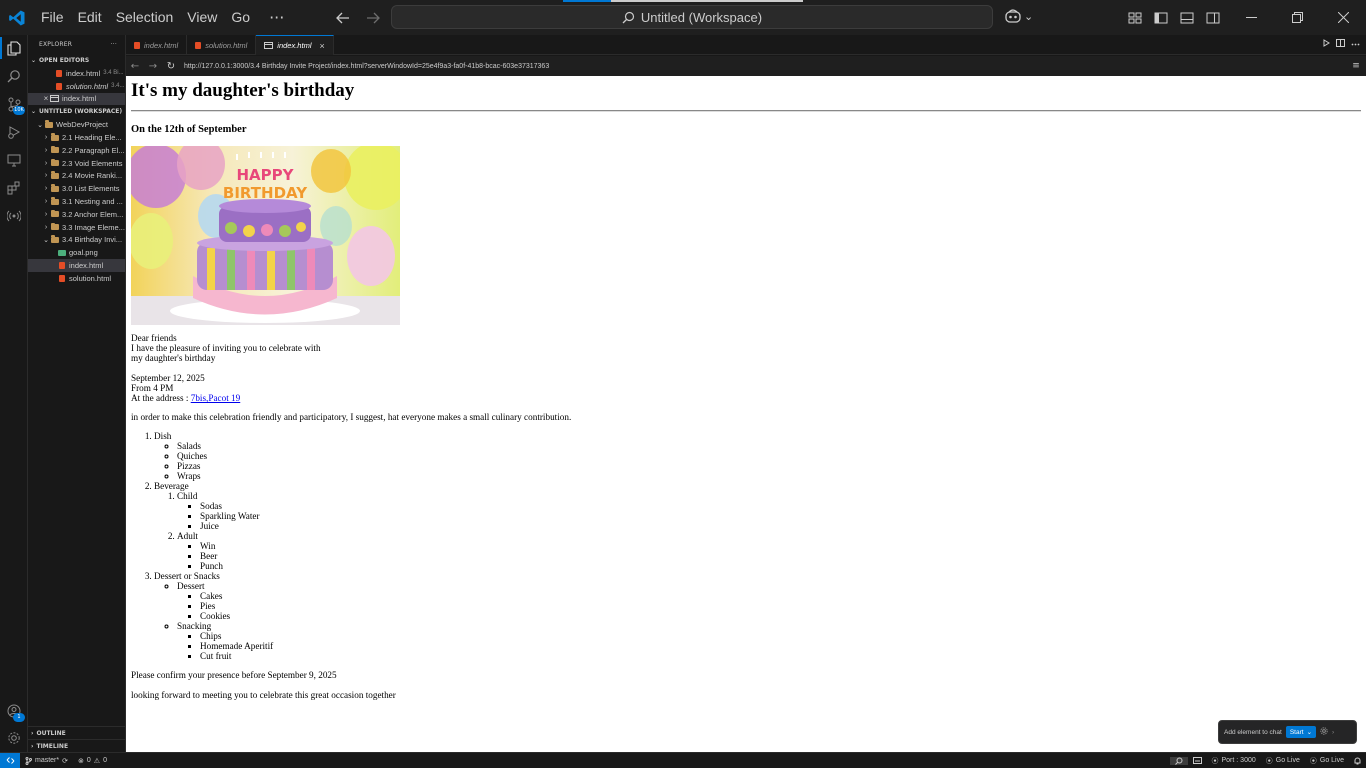 This screenshot has height=768, width=1366. I want to click on zoom-icon, so click(1178, 760).